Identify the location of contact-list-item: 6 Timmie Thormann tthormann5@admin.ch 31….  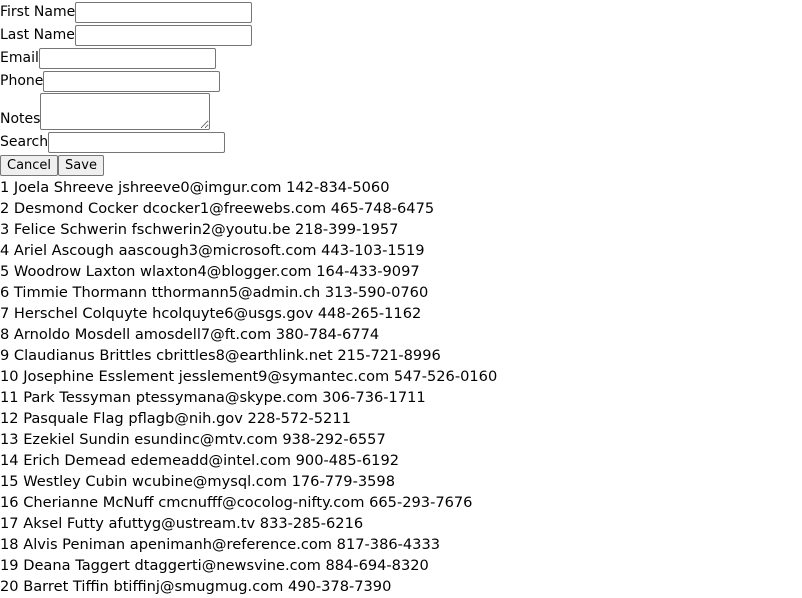
(214, 292).